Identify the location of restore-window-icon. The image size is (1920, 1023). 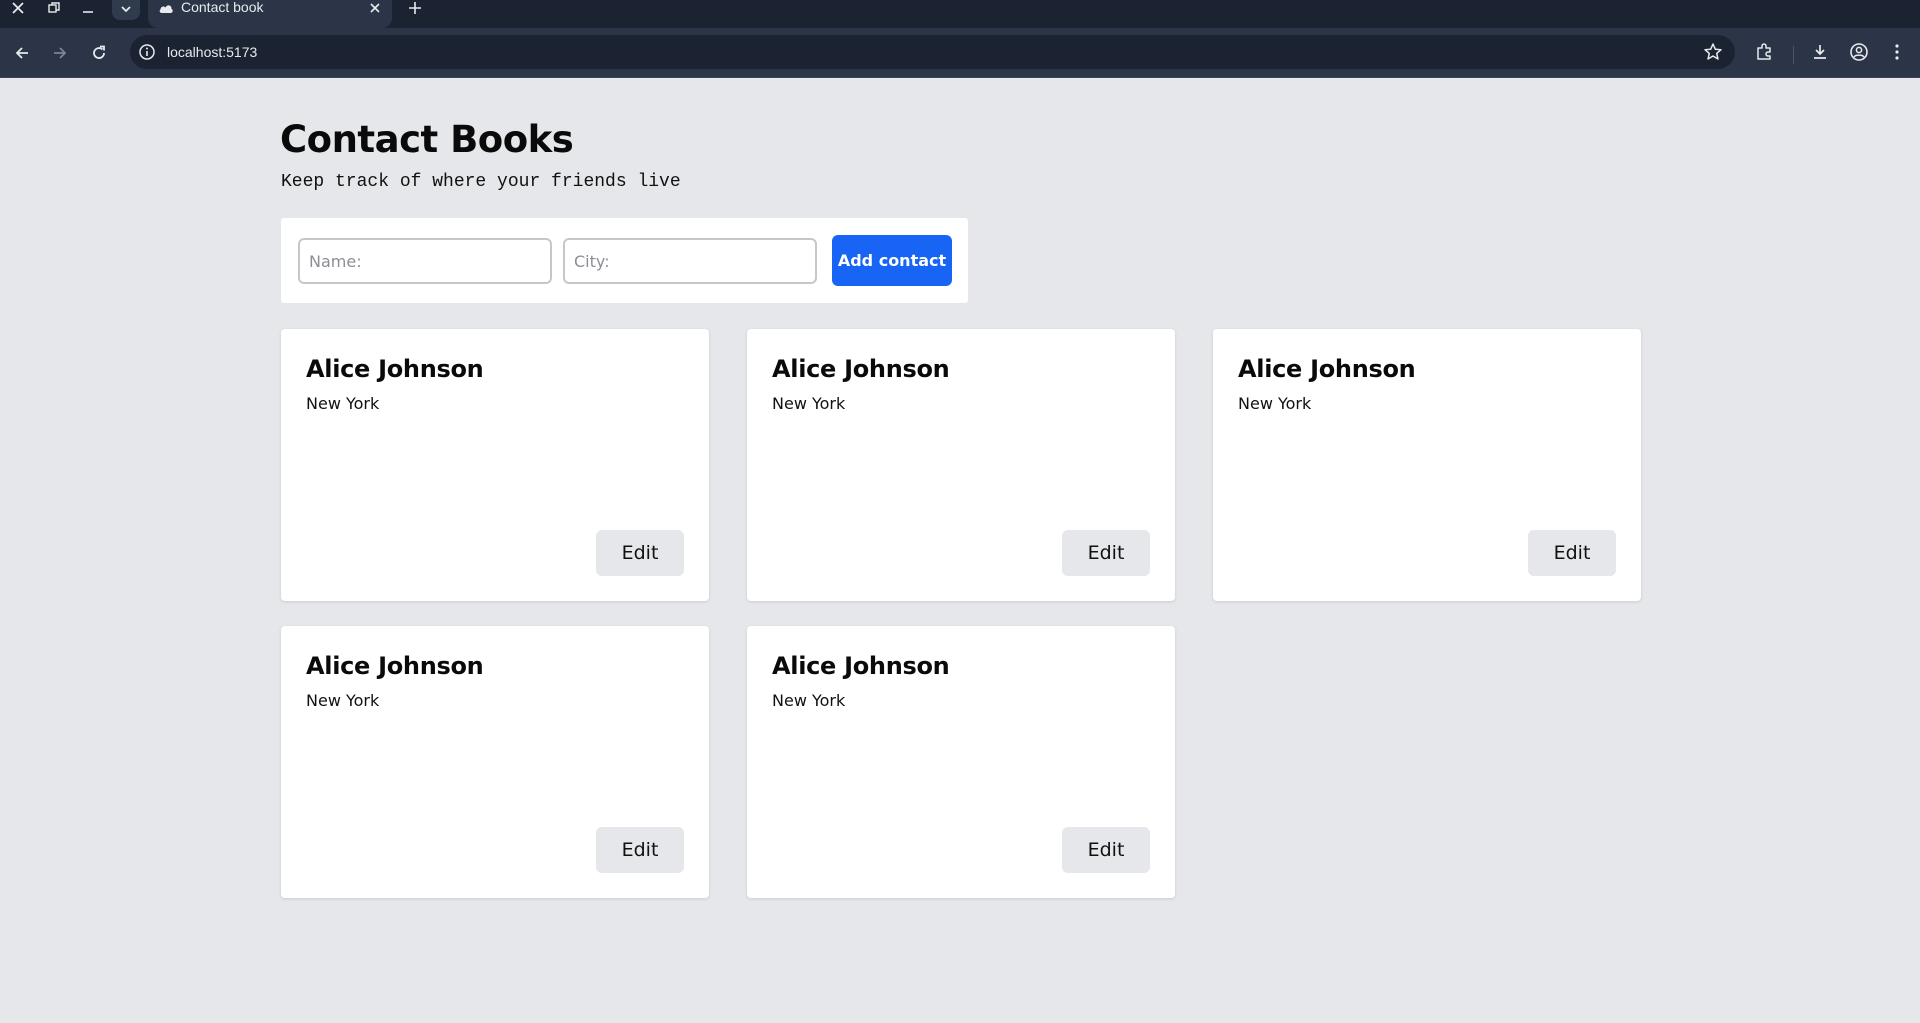
(54, 8).